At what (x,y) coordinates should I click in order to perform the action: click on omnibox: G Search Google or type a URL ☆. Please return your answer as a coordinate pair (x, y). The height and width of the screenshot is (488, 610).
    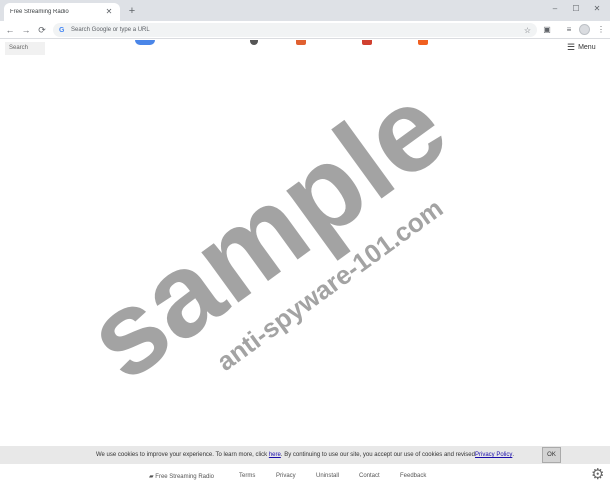
    Looking at the image, I should click on (295, 30).